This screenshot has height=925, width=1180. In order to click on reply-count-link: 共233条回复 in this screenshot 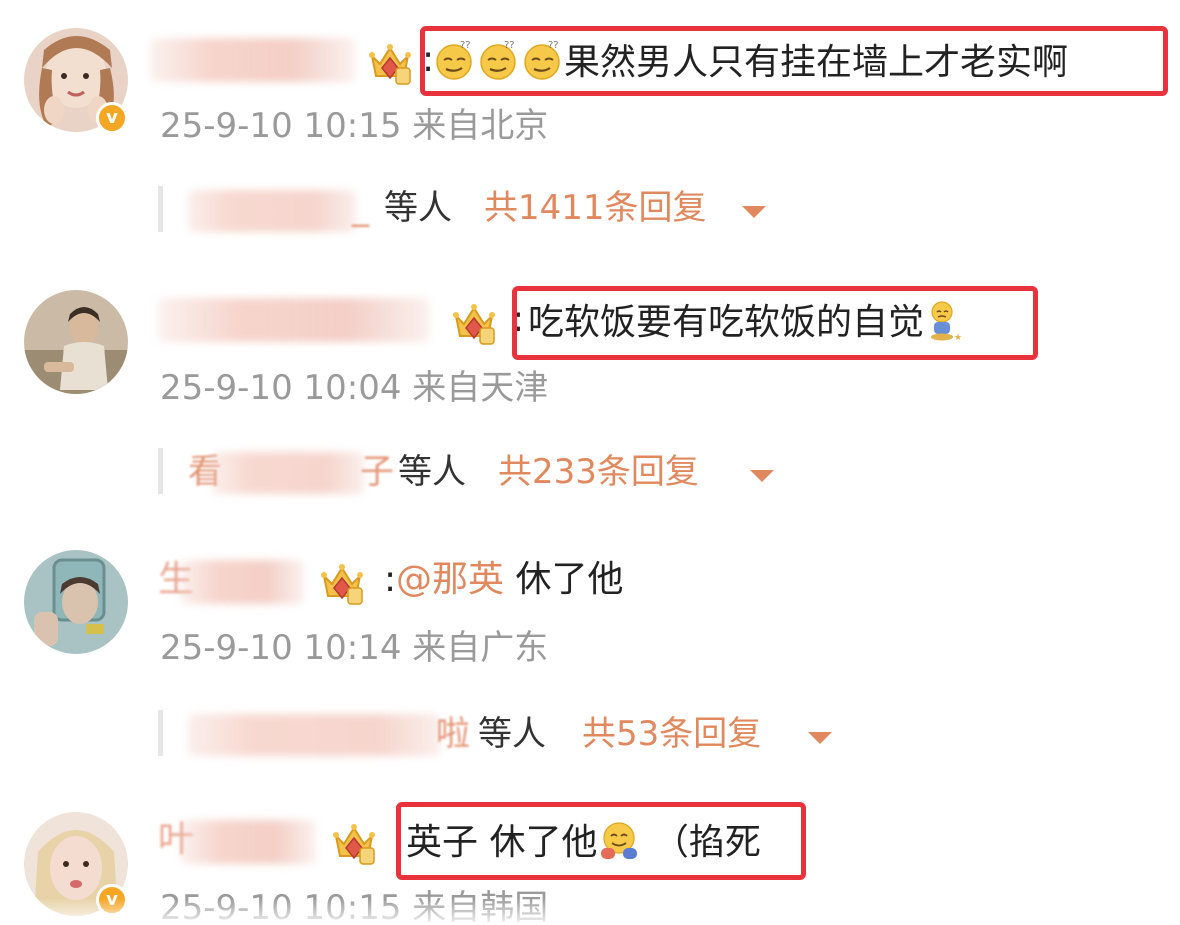, I will do `click(598, 472)`.